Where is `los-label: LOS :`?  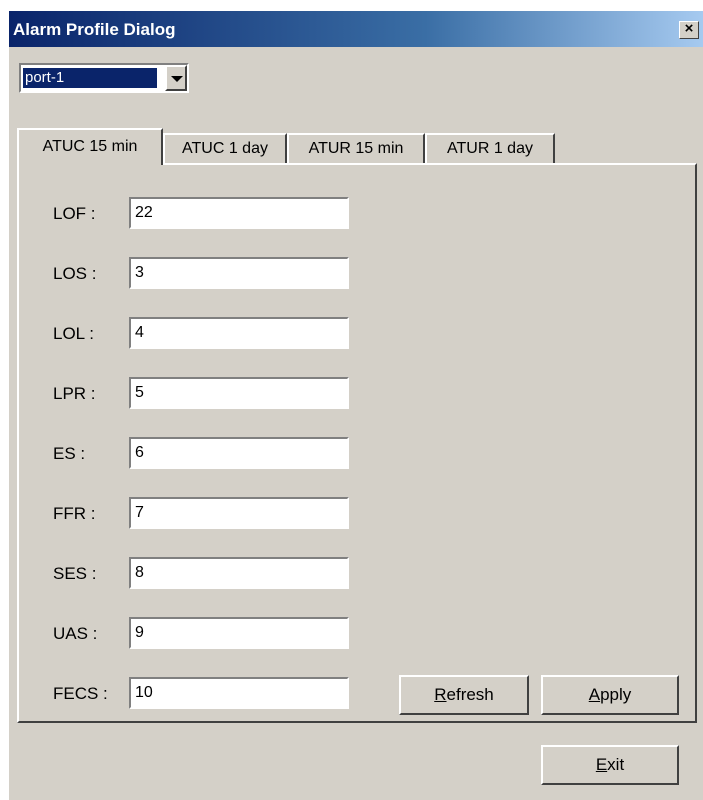
los-label: LOS : is located at coordinates (75, 273).